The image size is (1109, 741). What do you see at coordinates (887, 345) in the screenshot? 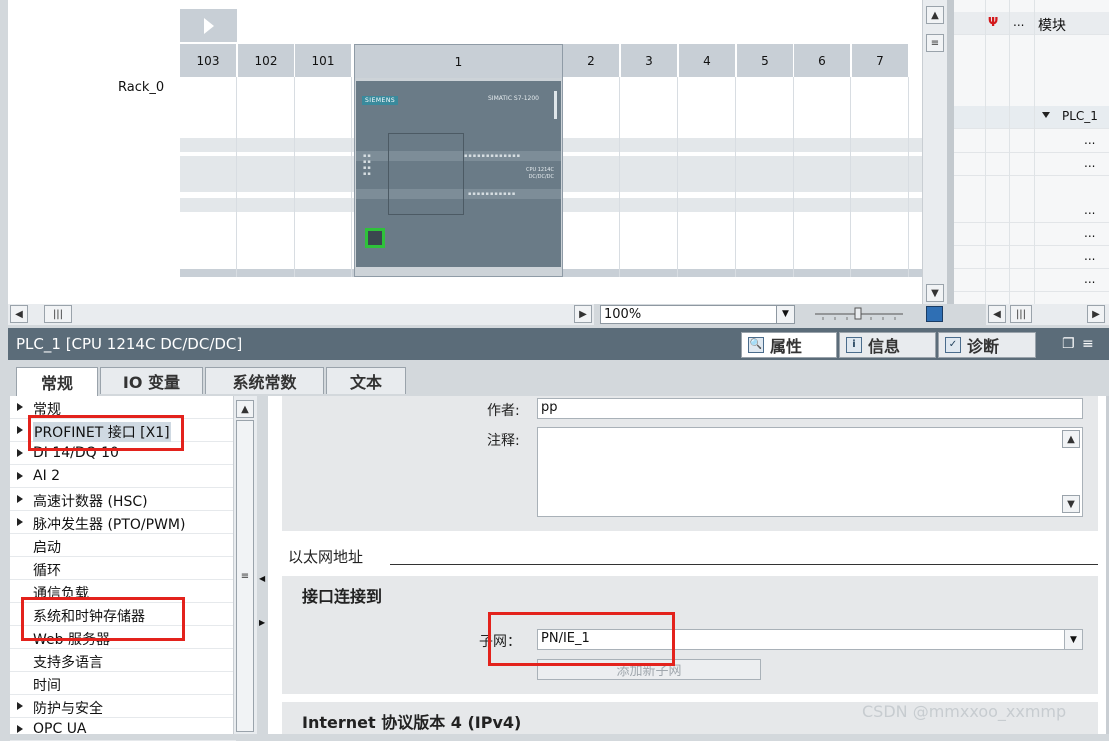
I see `tab-info: i 信息` at bounding box center [887, 345].